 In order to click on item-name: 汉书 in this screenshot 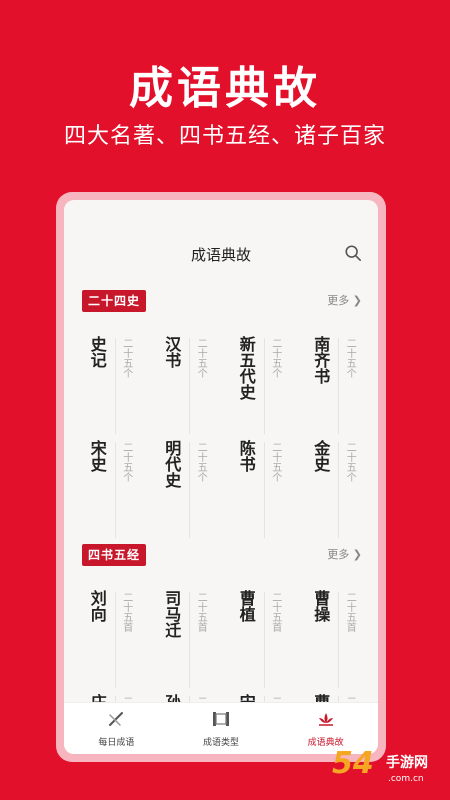, I will do `click(172, 352)`.